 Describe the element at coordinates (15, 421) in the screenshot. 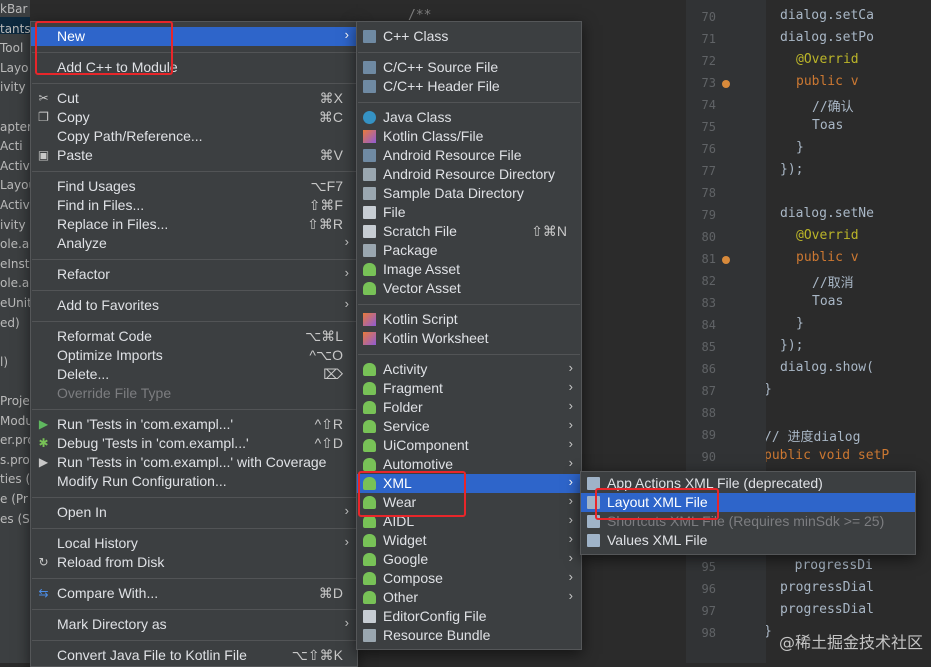

I see `project-tree-item: Modu` at that location.